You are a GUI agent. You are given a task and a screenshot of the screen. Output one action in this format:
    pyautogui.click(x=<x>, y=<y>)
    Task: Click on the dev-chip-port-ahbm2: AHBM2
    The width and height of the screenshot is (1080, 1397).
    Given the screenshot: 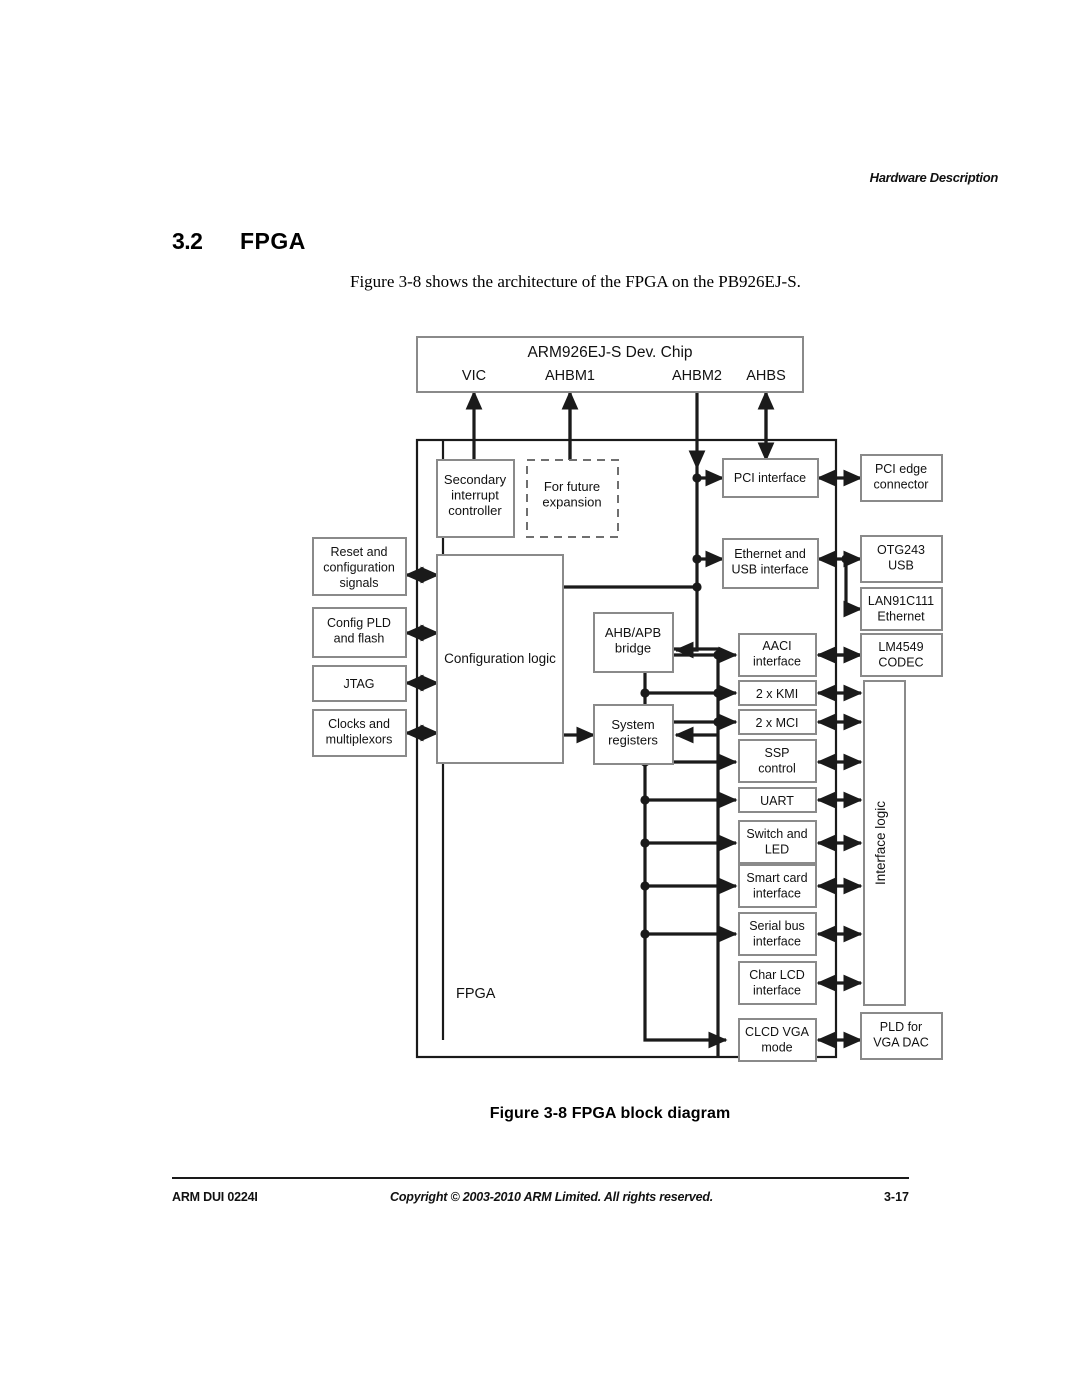 What is the action you would take?
    pyautogui.click(x=697, y=376)
    